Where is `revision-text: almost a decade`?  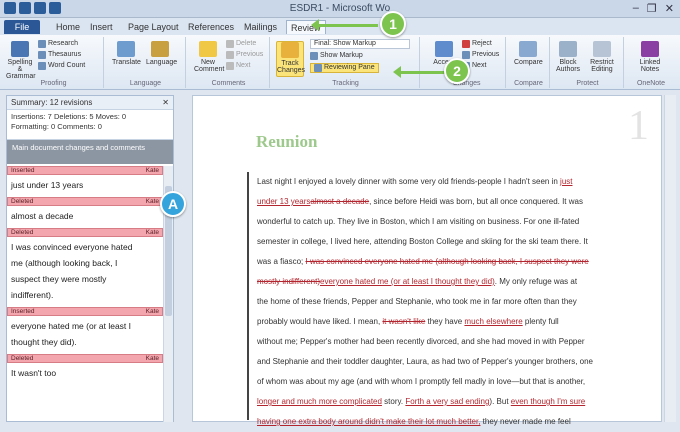
revision-text: almost a decade is located at coordinates (85, 216).